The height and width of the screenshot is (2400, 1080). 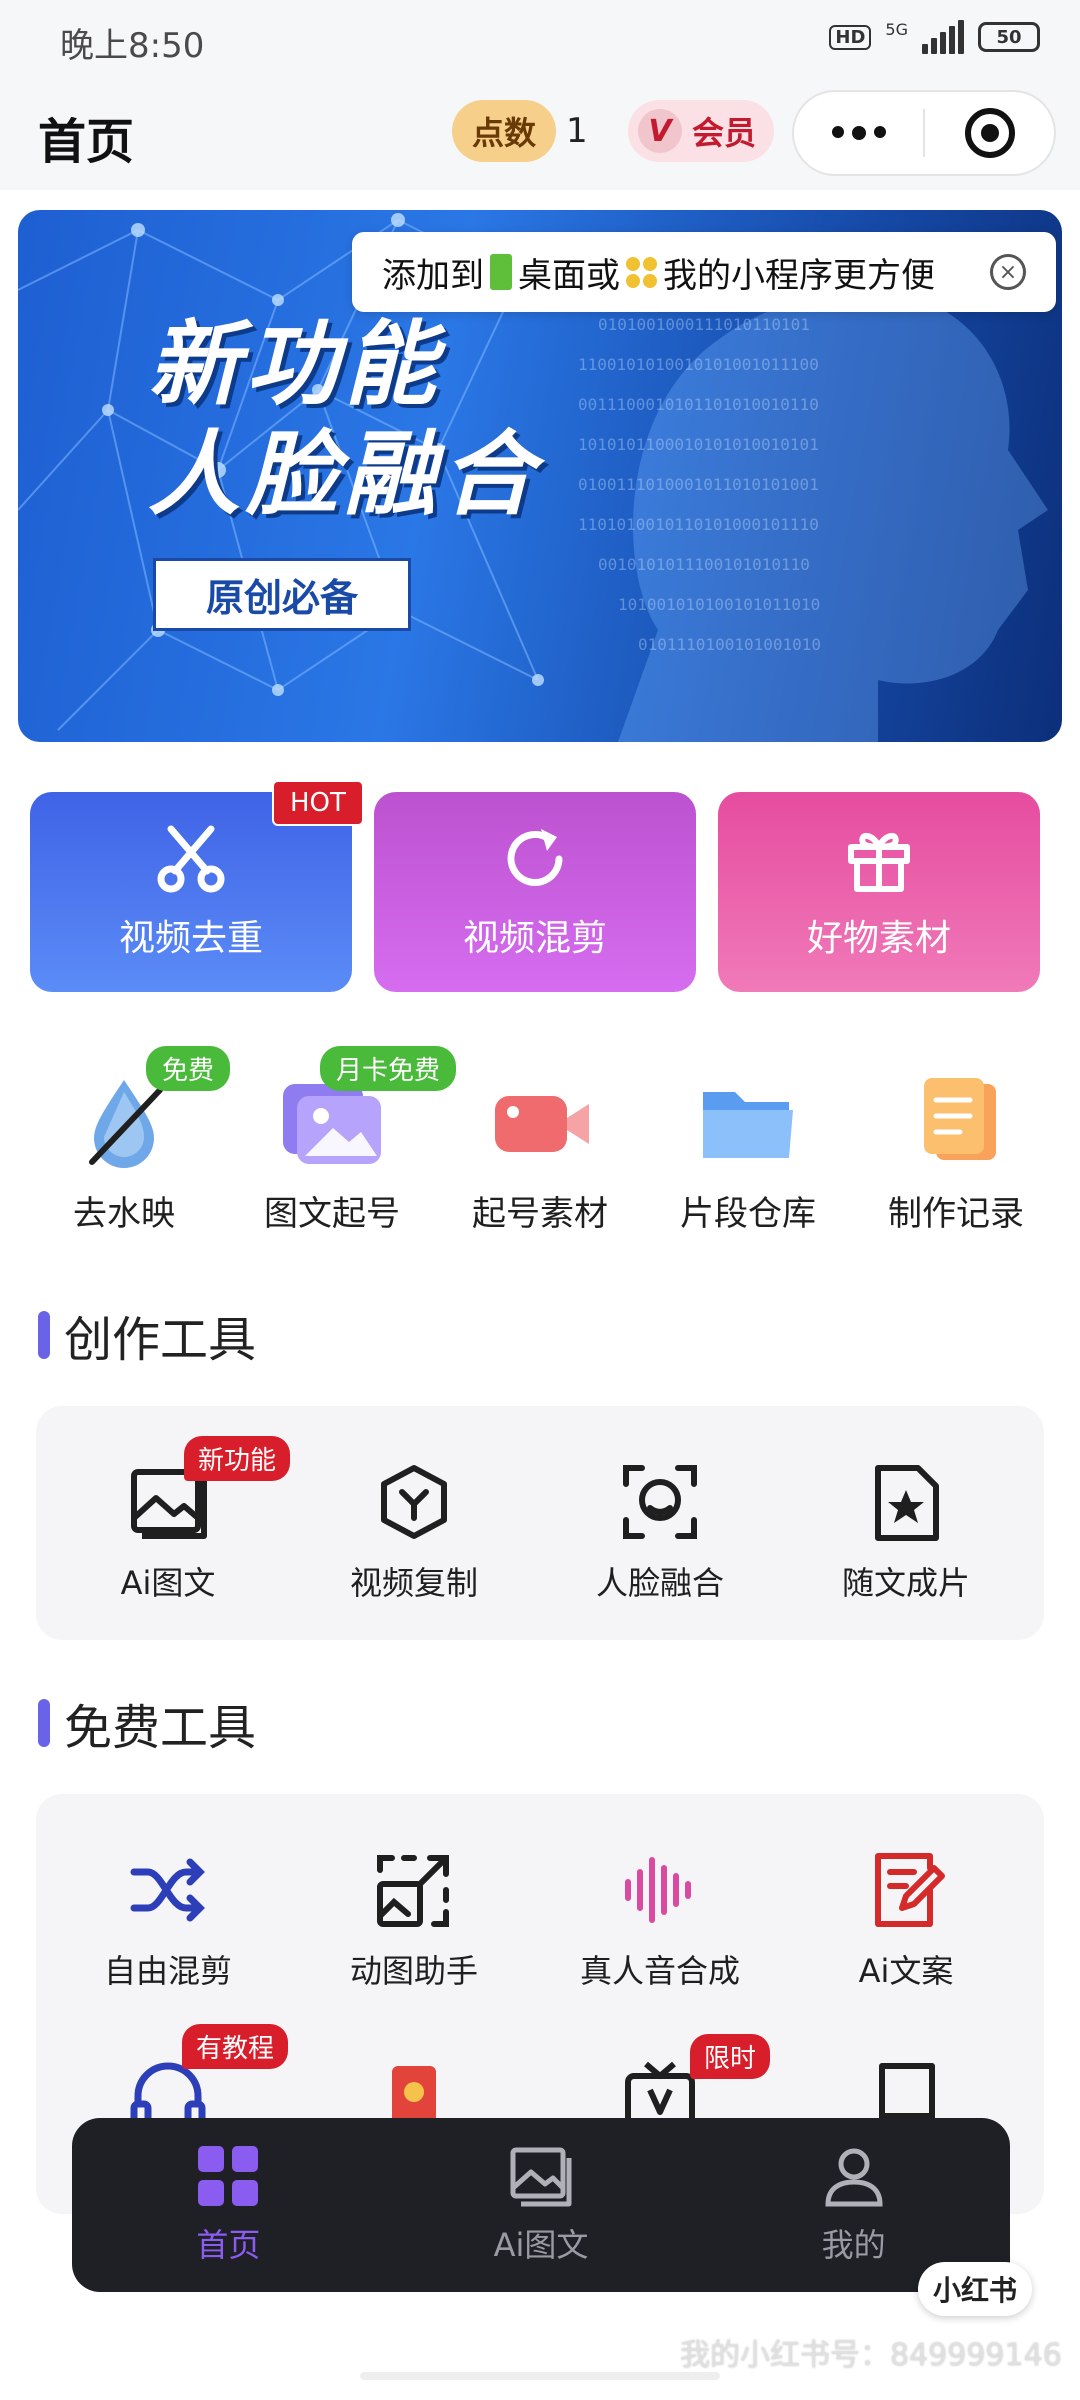 I want to click on app-header: 首页 点数 1 V 会员, so click(x=540, y=135).